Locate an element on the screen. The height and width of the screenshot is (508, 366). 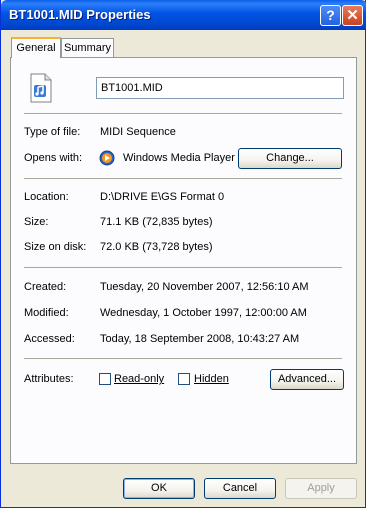
apply-button-label: Apply is located at coordinates (321, 488).